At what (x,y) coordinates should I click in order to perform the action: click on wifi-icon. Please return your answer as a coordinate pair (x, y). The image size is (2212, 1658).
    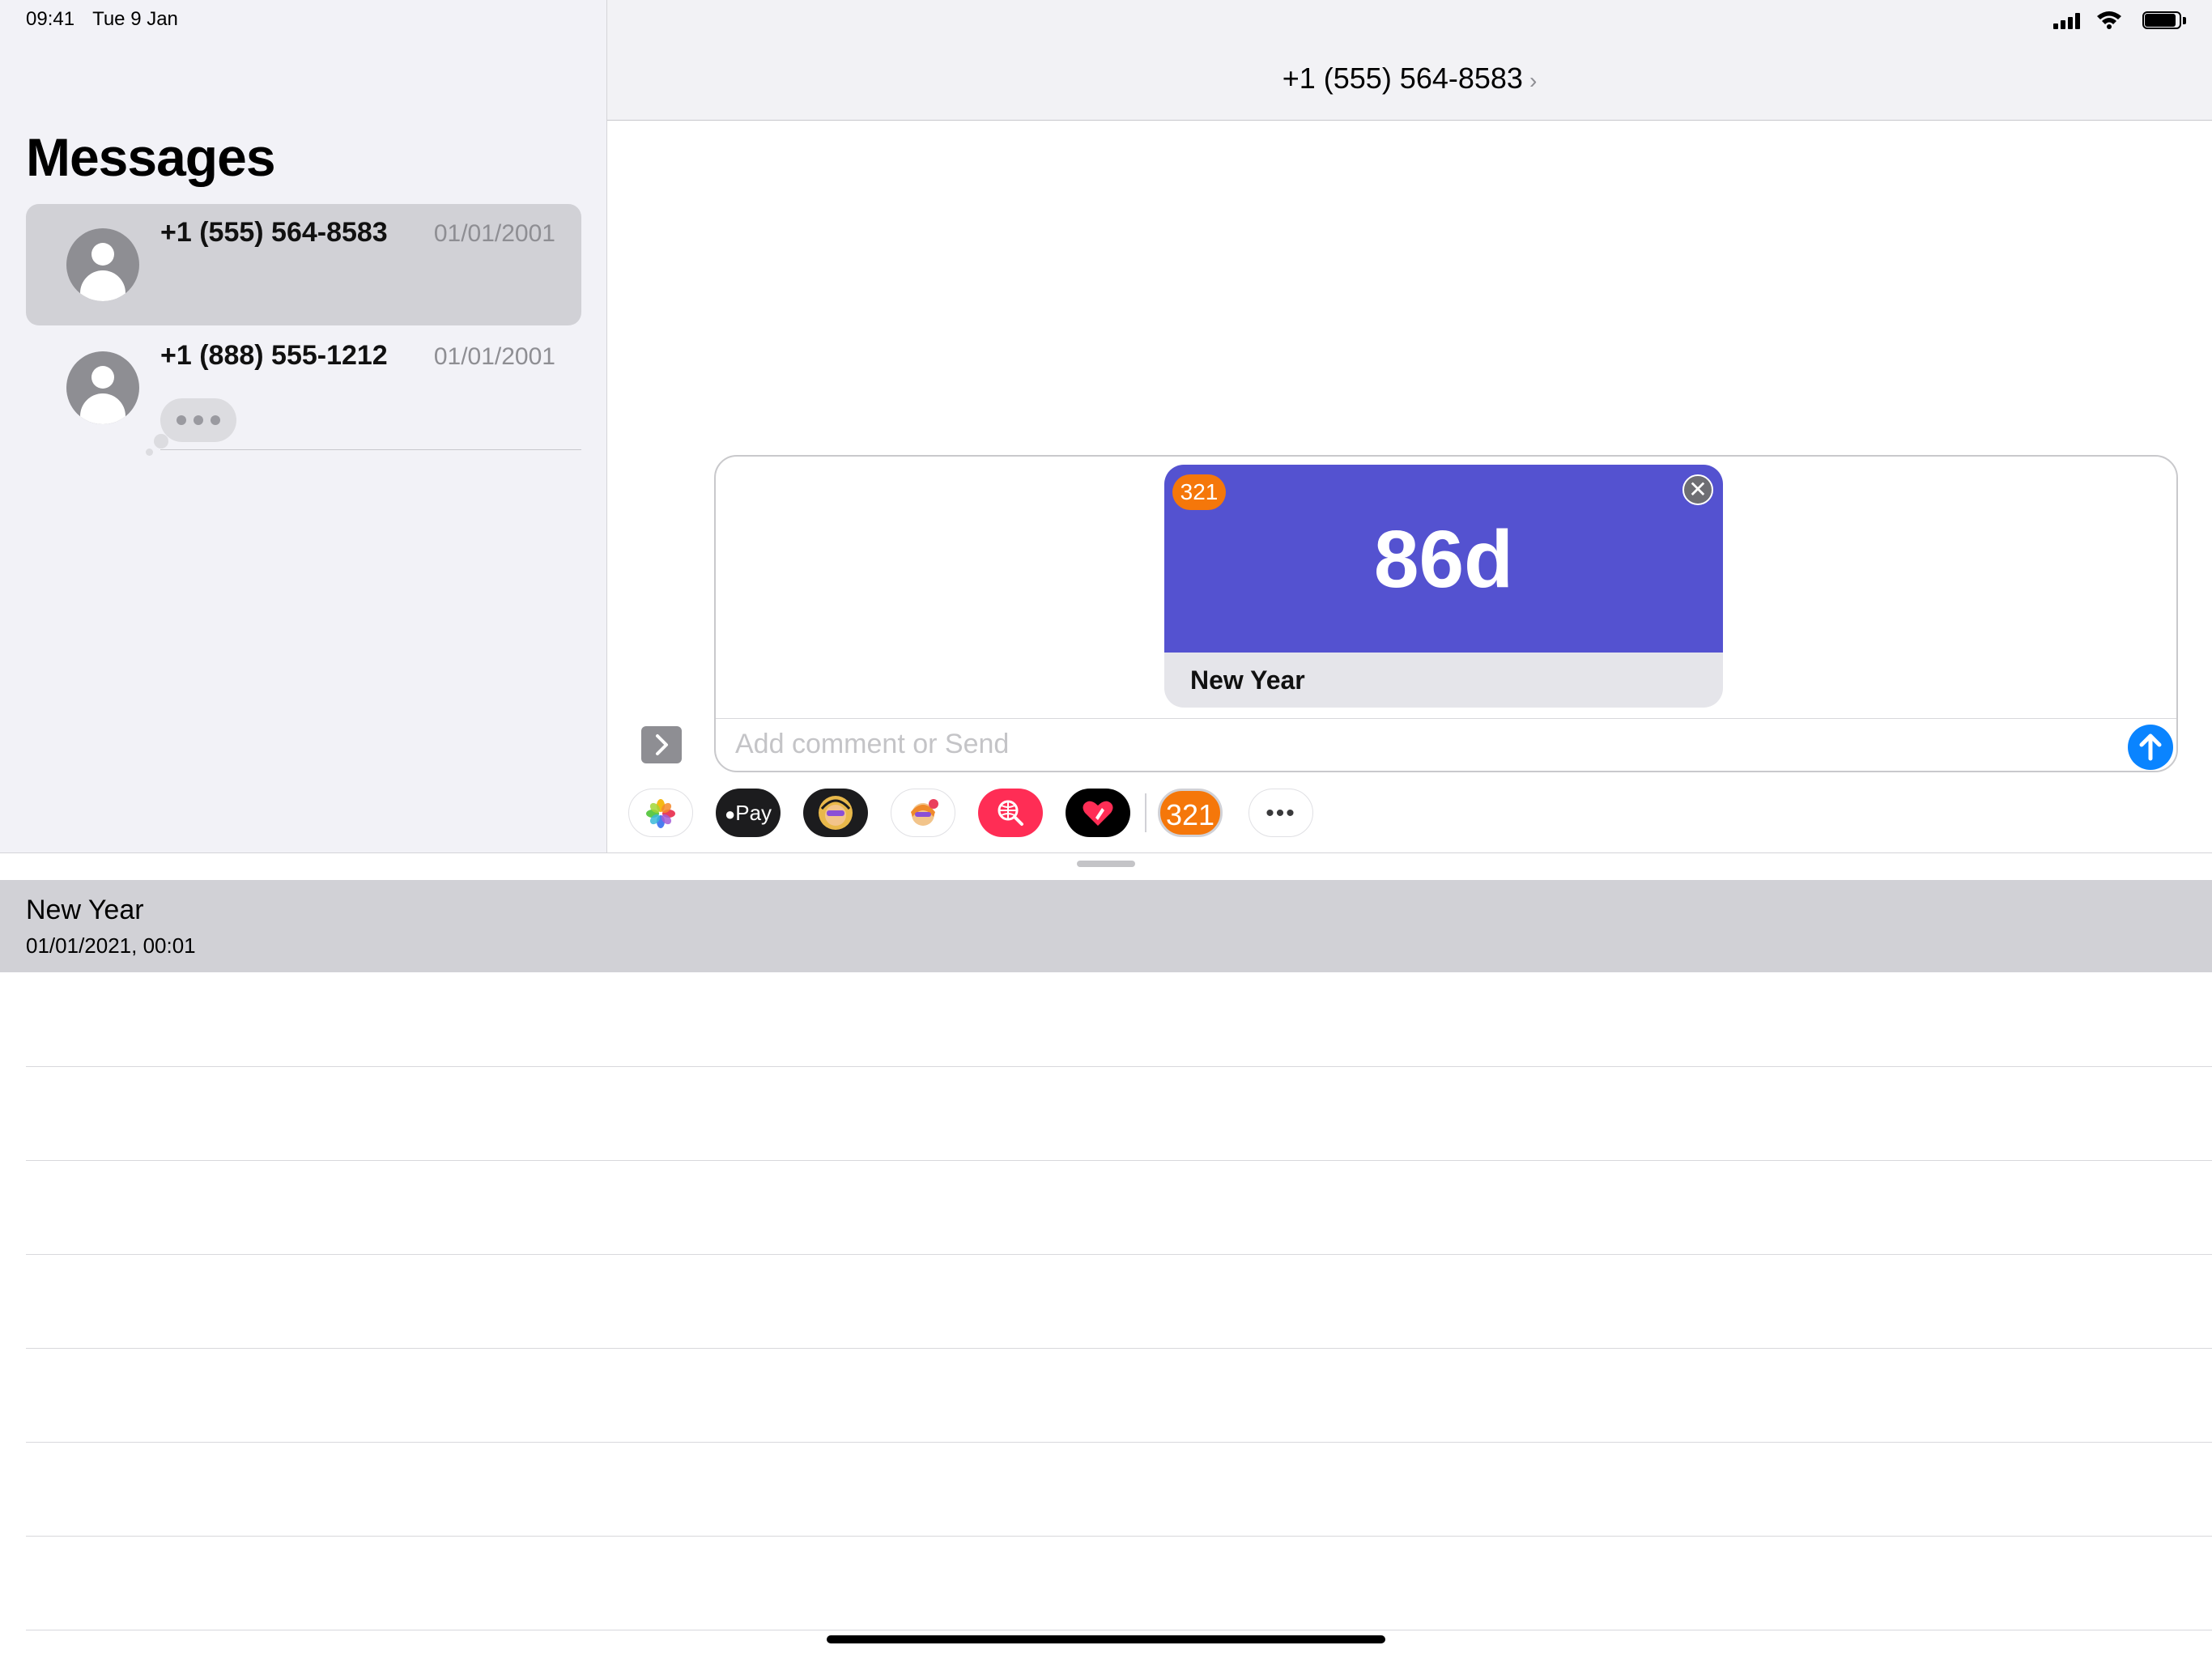
    Looking at the image, I should click on (2109, 20).